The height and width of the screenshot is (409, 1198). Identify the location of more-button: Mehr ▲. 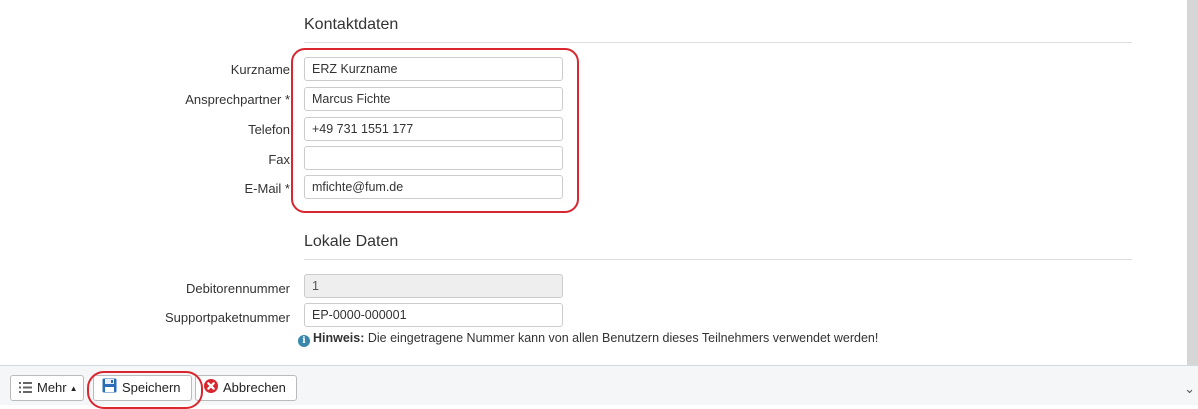
(47, 388).